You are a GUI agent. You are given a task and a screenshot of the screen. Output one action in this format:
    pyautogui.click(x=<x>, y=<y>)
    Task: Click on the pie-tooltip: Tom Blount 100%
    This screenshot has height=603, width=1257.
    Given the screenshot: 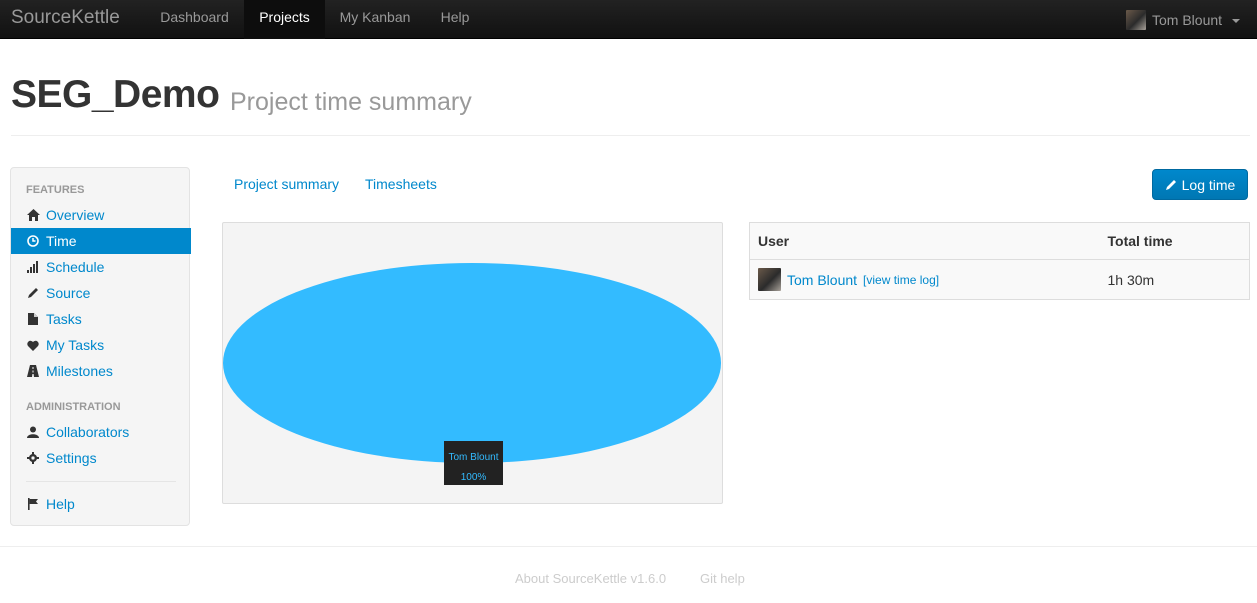 What is the action you would take?
    pyautogui.click(x=473, y=463)
    